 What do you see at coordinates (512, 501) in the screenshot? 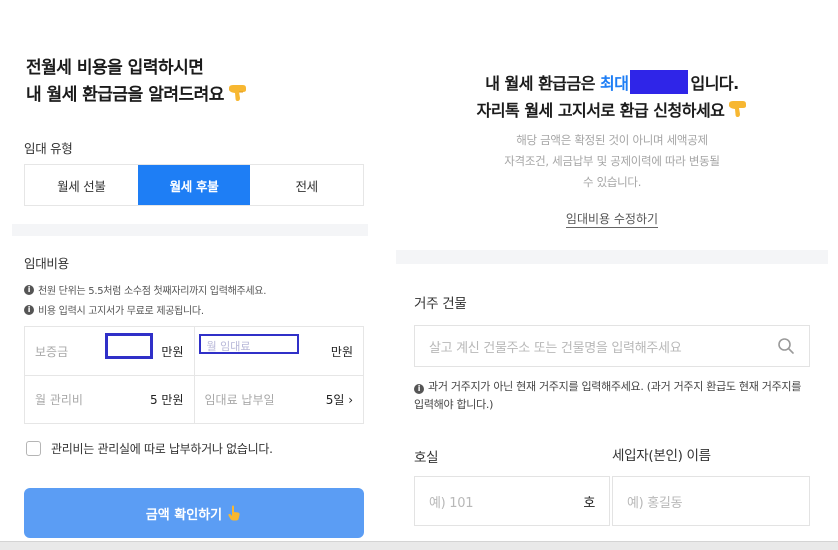
I see `room-number-input: 예) 101 호` at bounding box center [512, 501].